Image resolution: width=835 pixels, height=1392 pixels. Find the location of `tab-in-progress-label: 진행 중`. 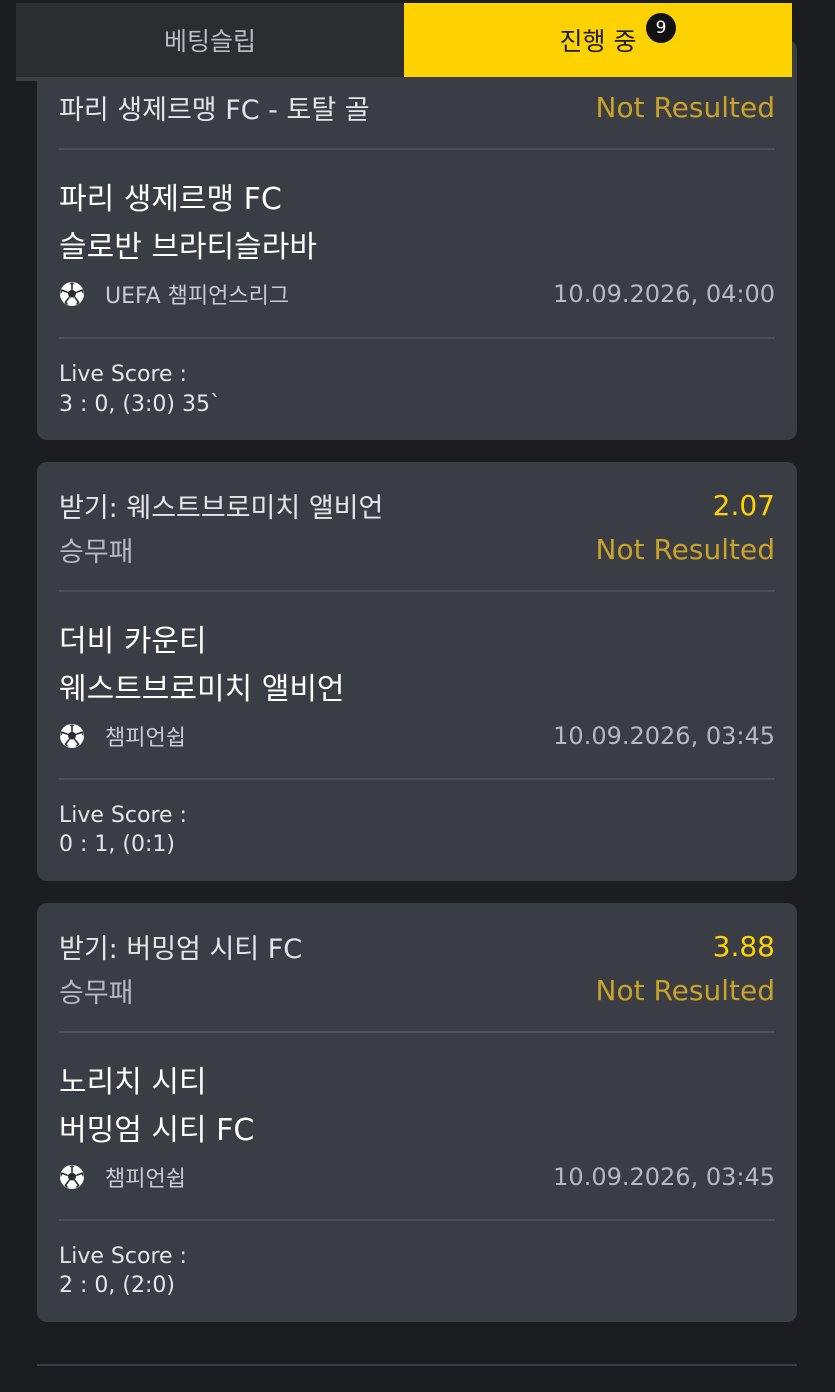

tab-in-progress-label: 진행 중 is located at coordinates (598, 41).